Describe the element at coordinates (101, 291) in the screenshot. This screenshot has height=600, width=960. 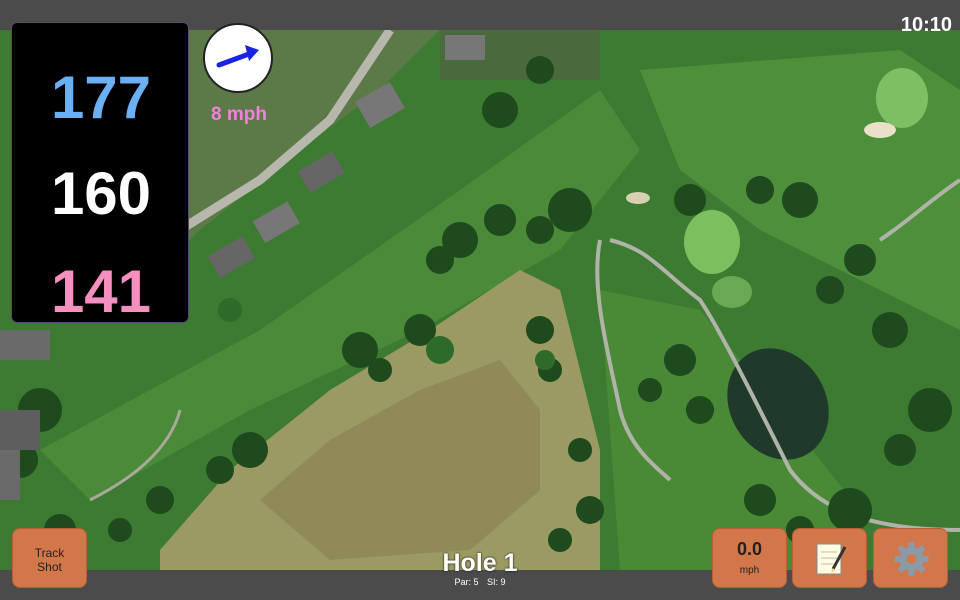
I see `front-yardage: 141` at that location.